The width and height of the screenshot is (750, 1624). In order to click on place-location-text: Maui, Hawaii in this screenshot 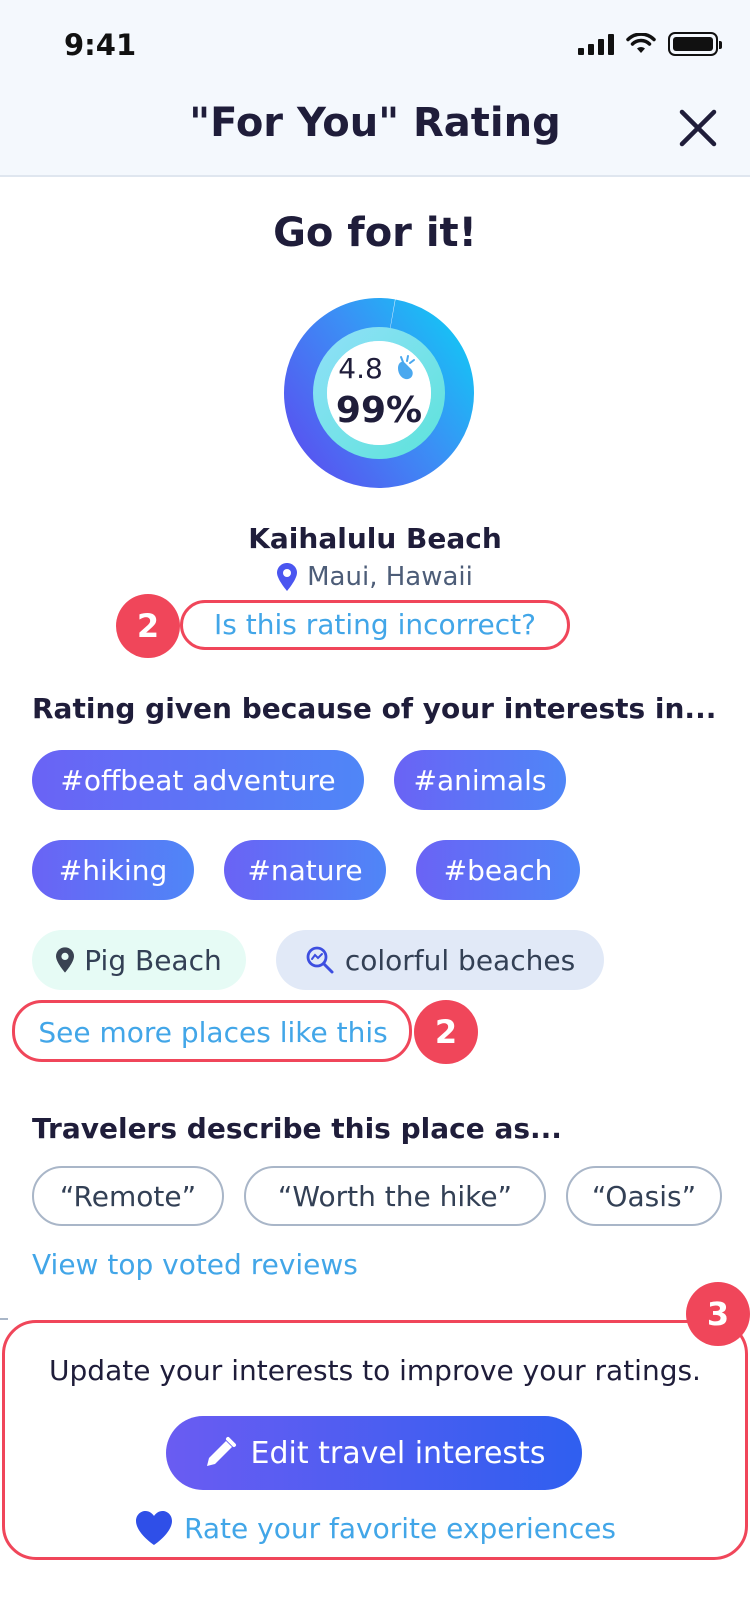, I will do `click(390, 577)`.